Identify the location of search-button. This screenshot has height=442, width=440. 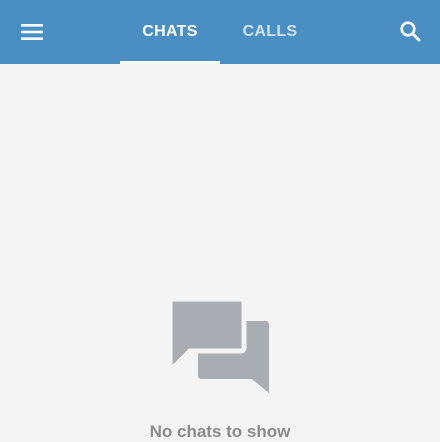
(410, 31).